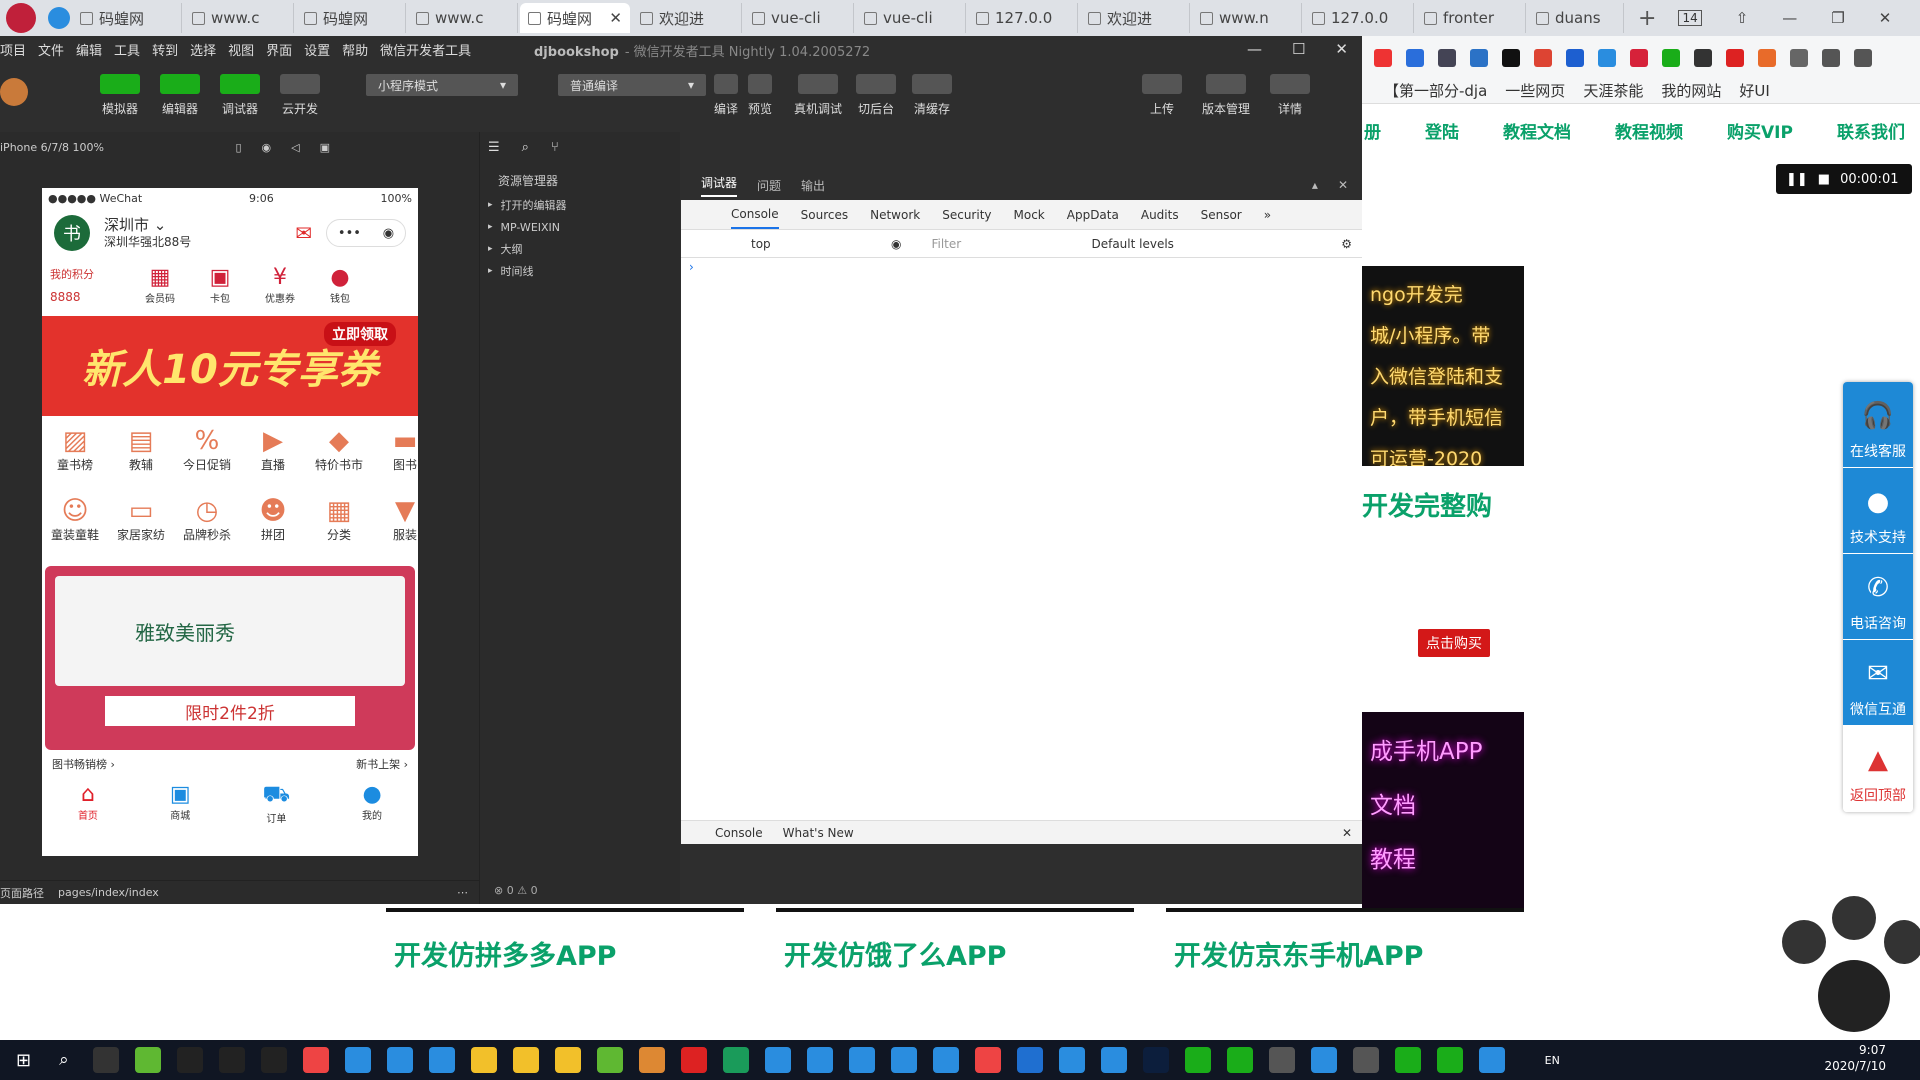 Image resolution: width=1920 pixels, height=1080 pixels. Describe the element at coordinates (575, 18) in the screenshot. I see `tab-4: 码蝗网 ✕` at that location.